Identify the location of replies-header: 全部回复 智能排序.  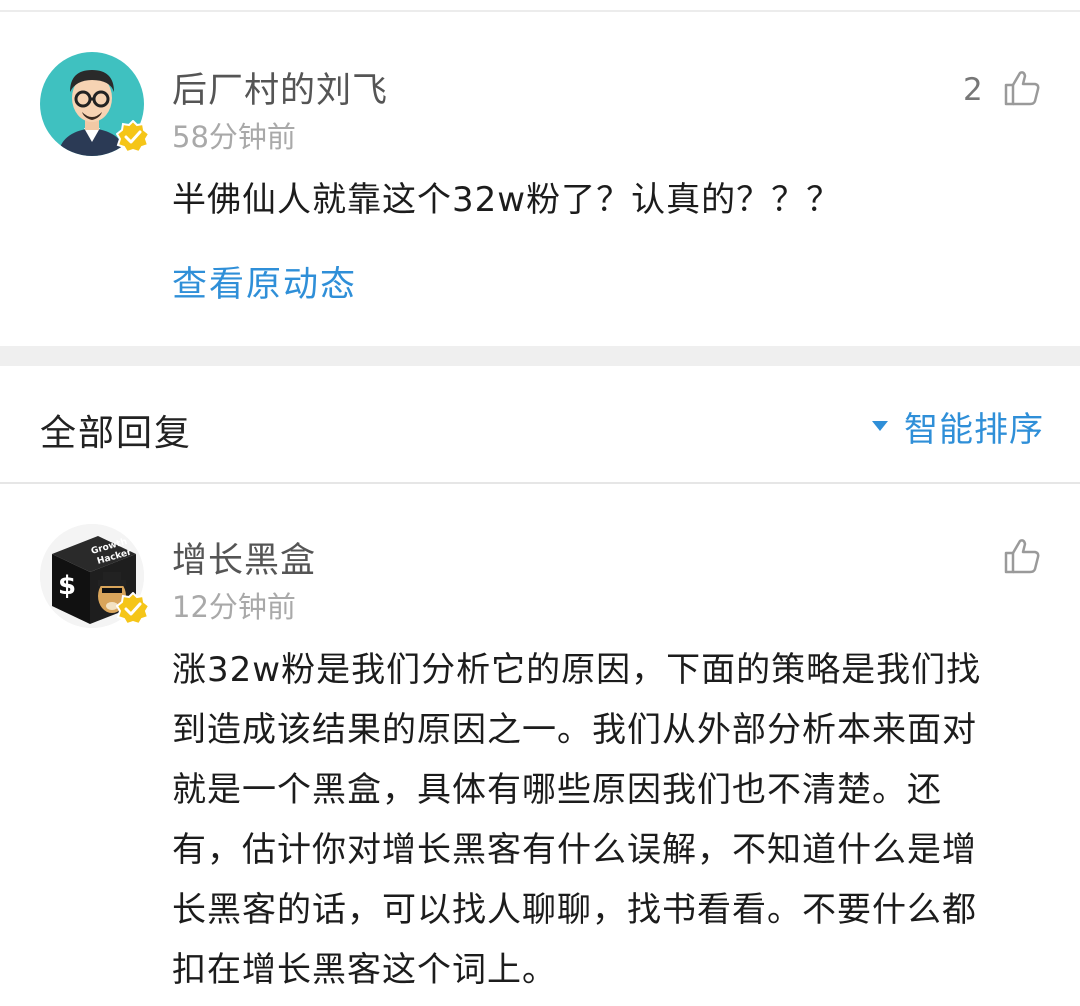
(540, 425).